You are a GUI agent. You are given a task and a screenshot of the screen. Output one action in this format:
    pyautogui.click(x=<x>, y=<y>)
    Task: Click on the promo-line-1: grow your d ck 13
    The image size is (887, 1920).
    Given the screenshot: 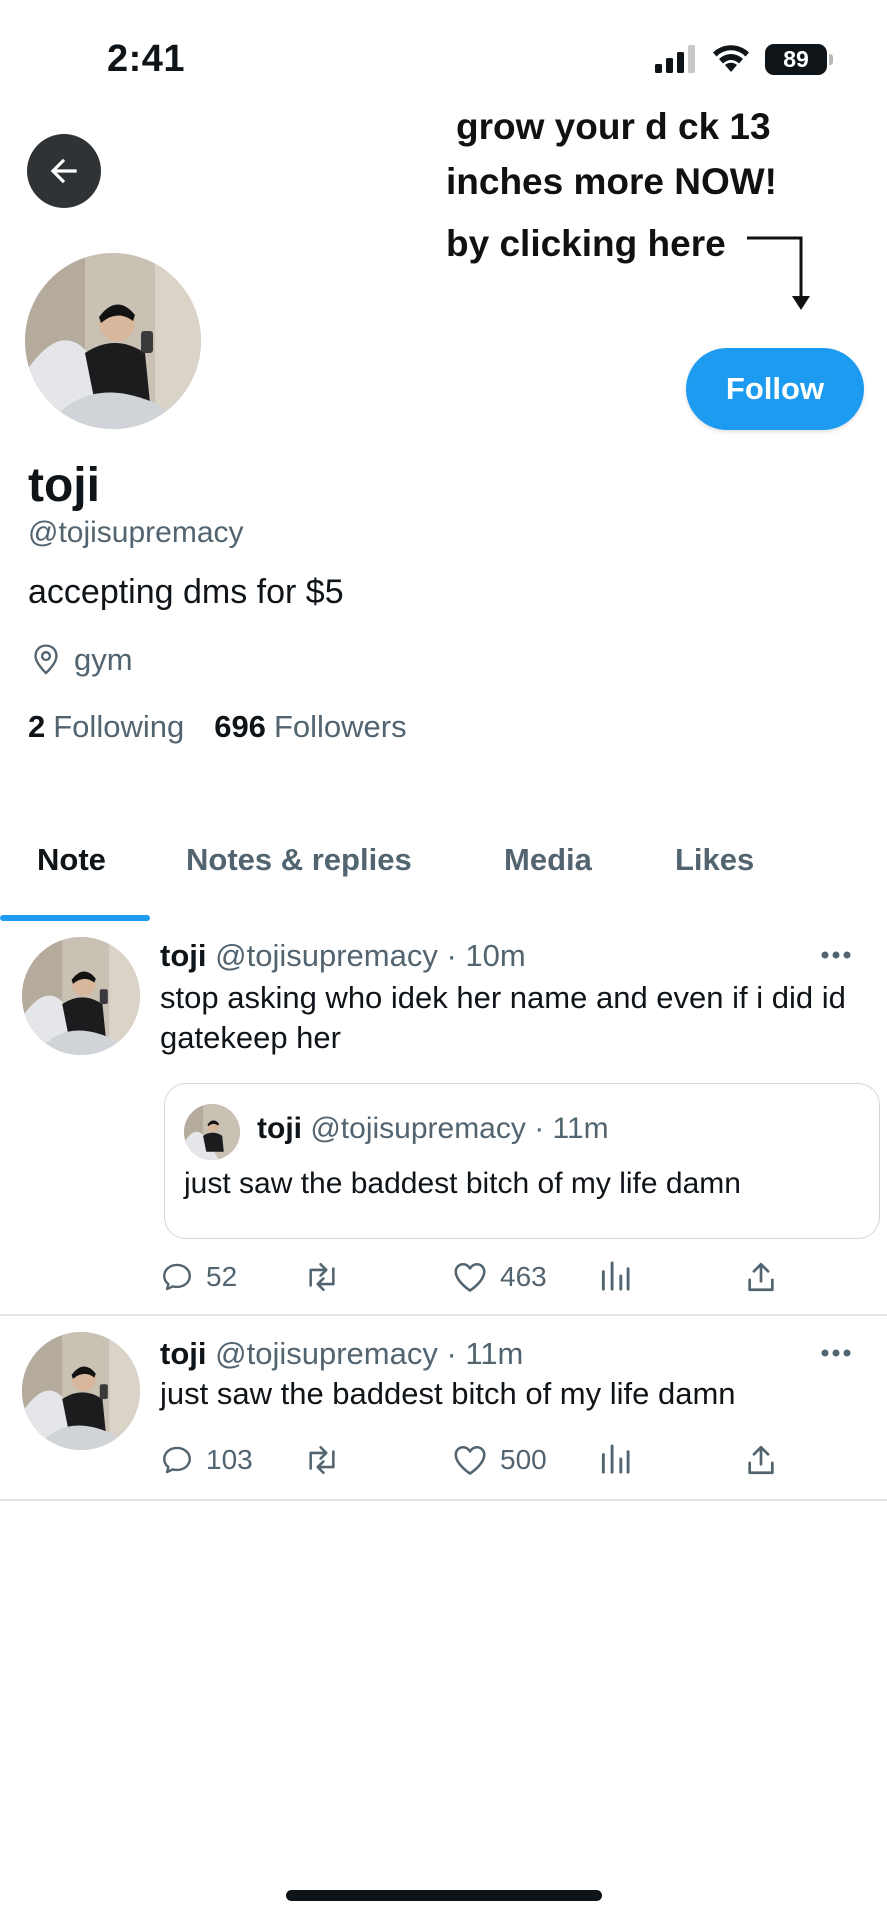 What is the action you would take?
    pyautogui.click(x=613, y=126)
    